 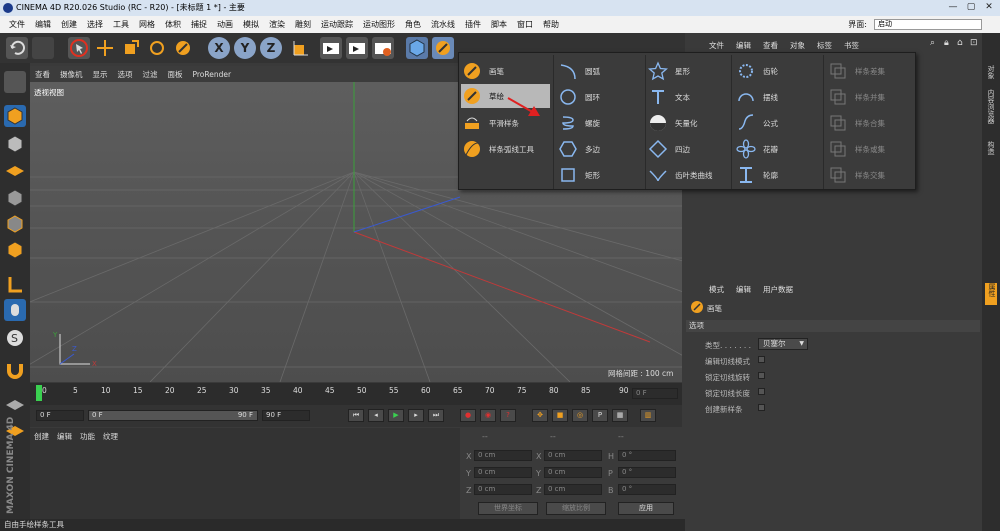 I want to click on lock-workplane-icon, so click(x=15, y=404).